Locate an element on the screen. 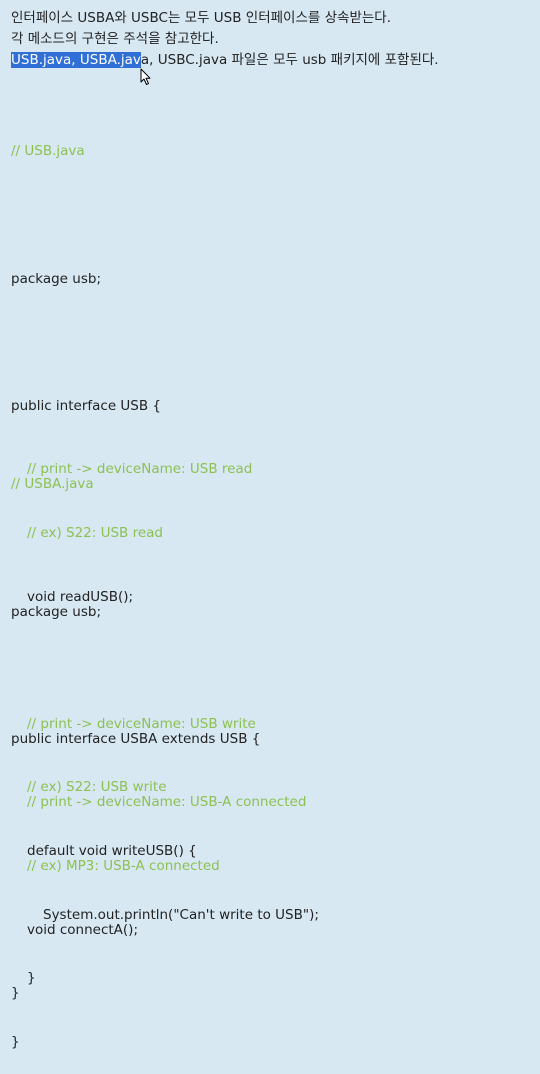  file-header-comment: // USB.java is located at coordinates (48, 151).